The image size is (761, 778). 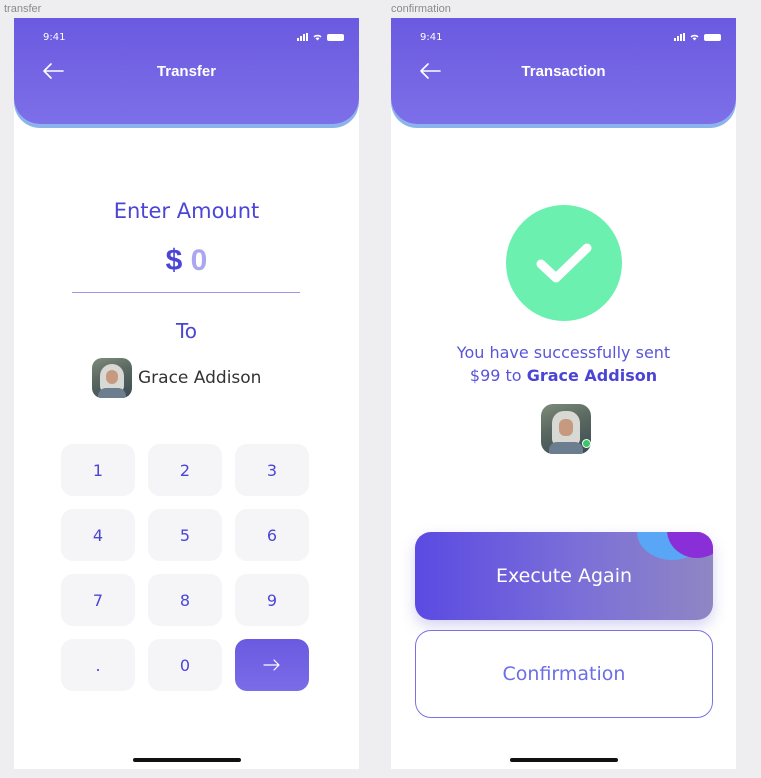 I want to click on online-status-dot, so click(x=586, y=443).